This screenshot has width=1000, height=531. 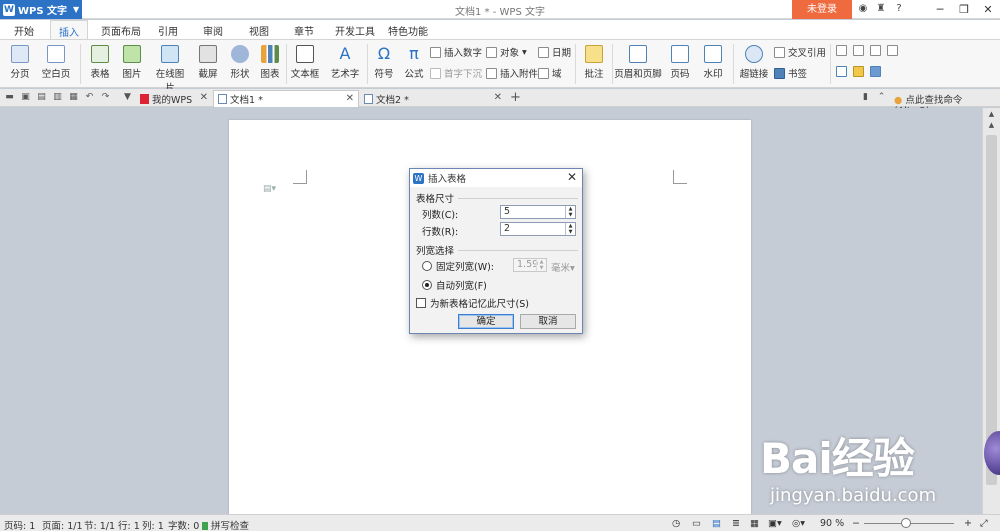 What do you see at coordinates (892, 50) in the screenshot?
I see `form-button-icon` at bounding box center [892, 50].